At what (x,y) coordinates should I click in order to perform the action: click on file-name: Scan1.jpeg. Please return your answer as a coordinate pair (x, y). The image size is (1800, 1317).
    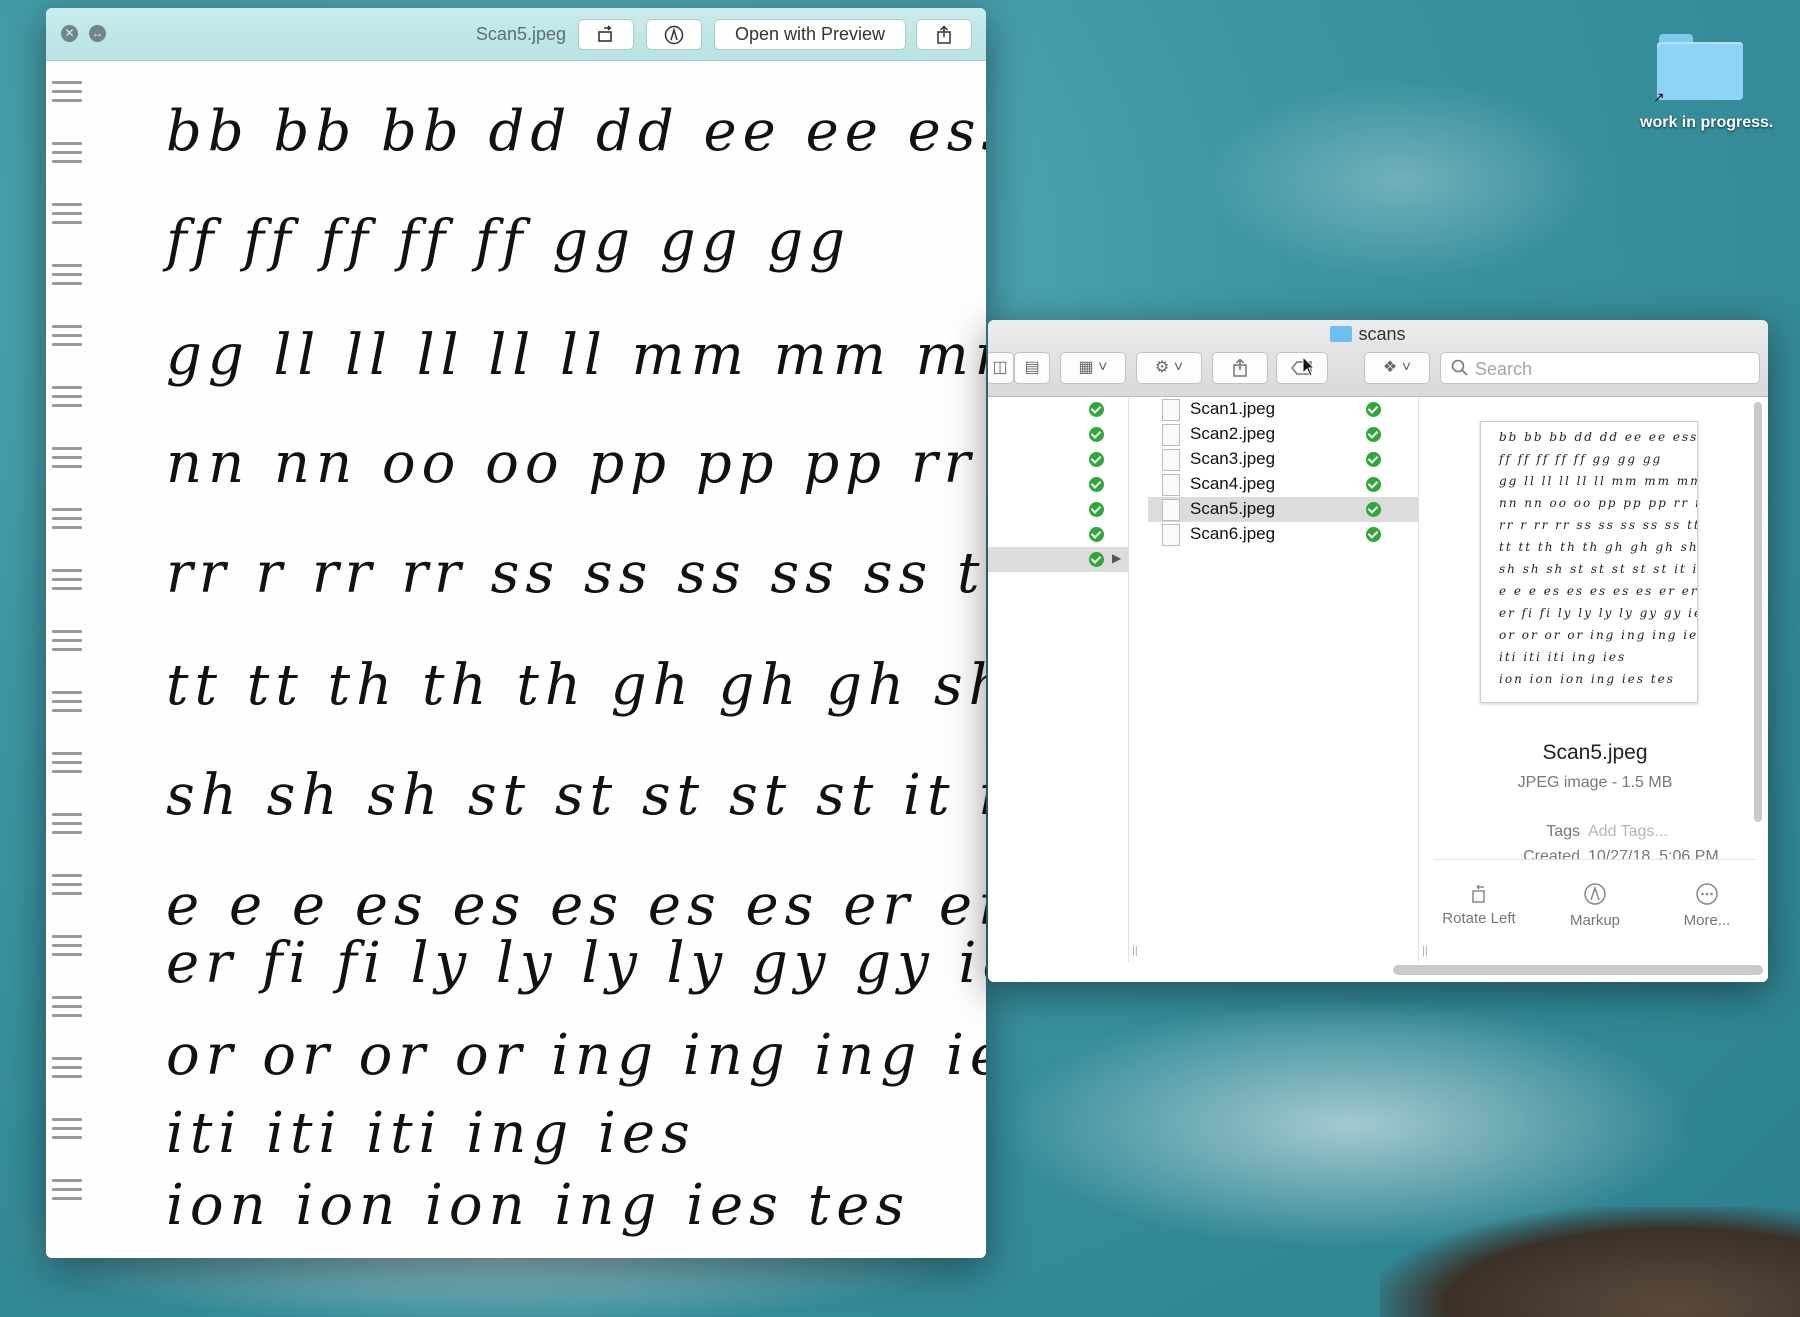
    Looking at the image, I should click on (1233, 408).